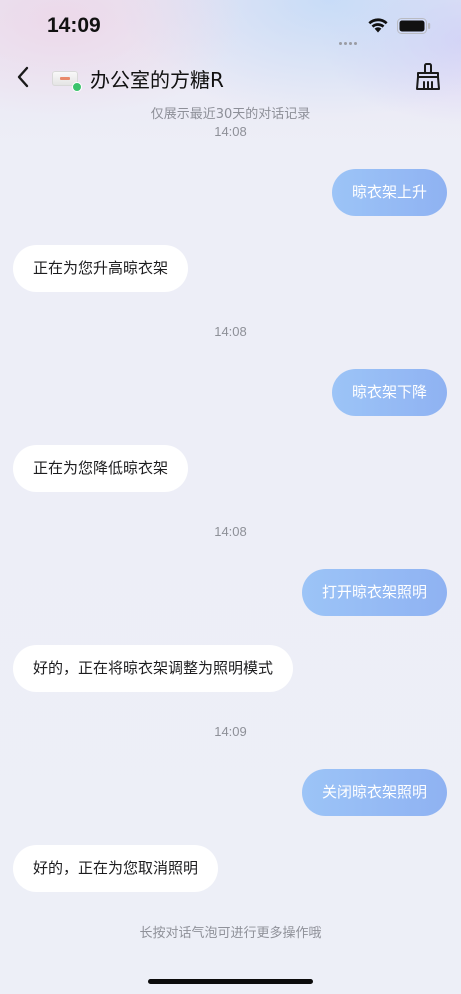 This screenshot has width=461, height=994. What do you see at coordinates (230, 981) in the screenshot?
I see `home-indicator` at bounding box center [230, 981].